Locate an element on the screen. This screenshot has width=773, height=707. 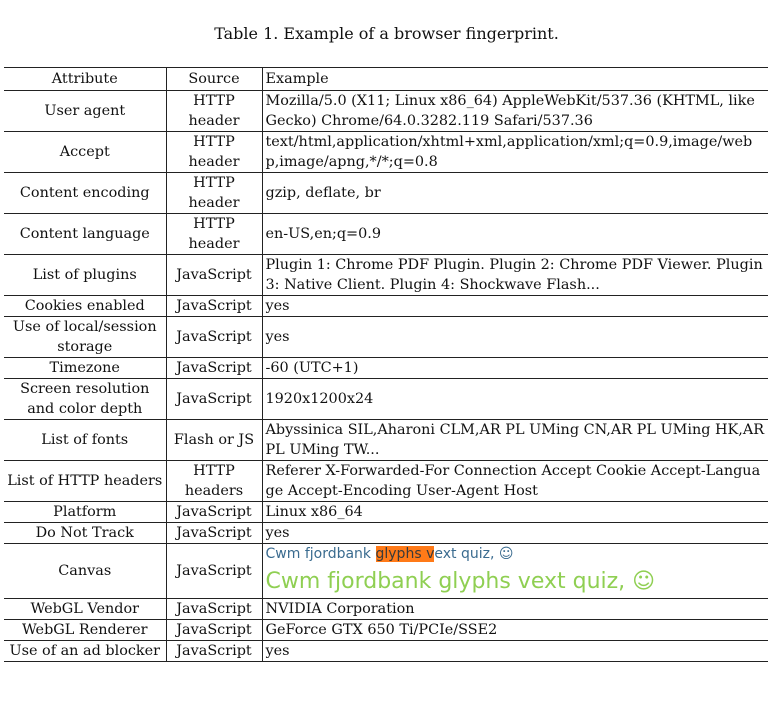
canvas-small-after: ext quiz, ☺ is located at coordinates (474, 554).